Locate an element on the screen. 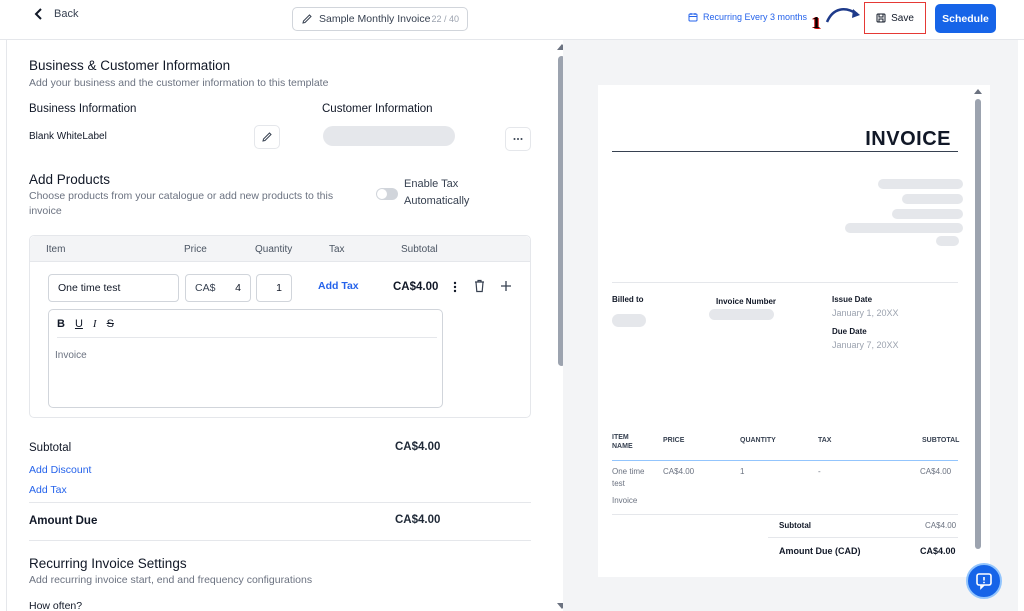 The height and width of the screenshot is (611, 1024). chat-alert-icon is located at coordinates (984, 581).